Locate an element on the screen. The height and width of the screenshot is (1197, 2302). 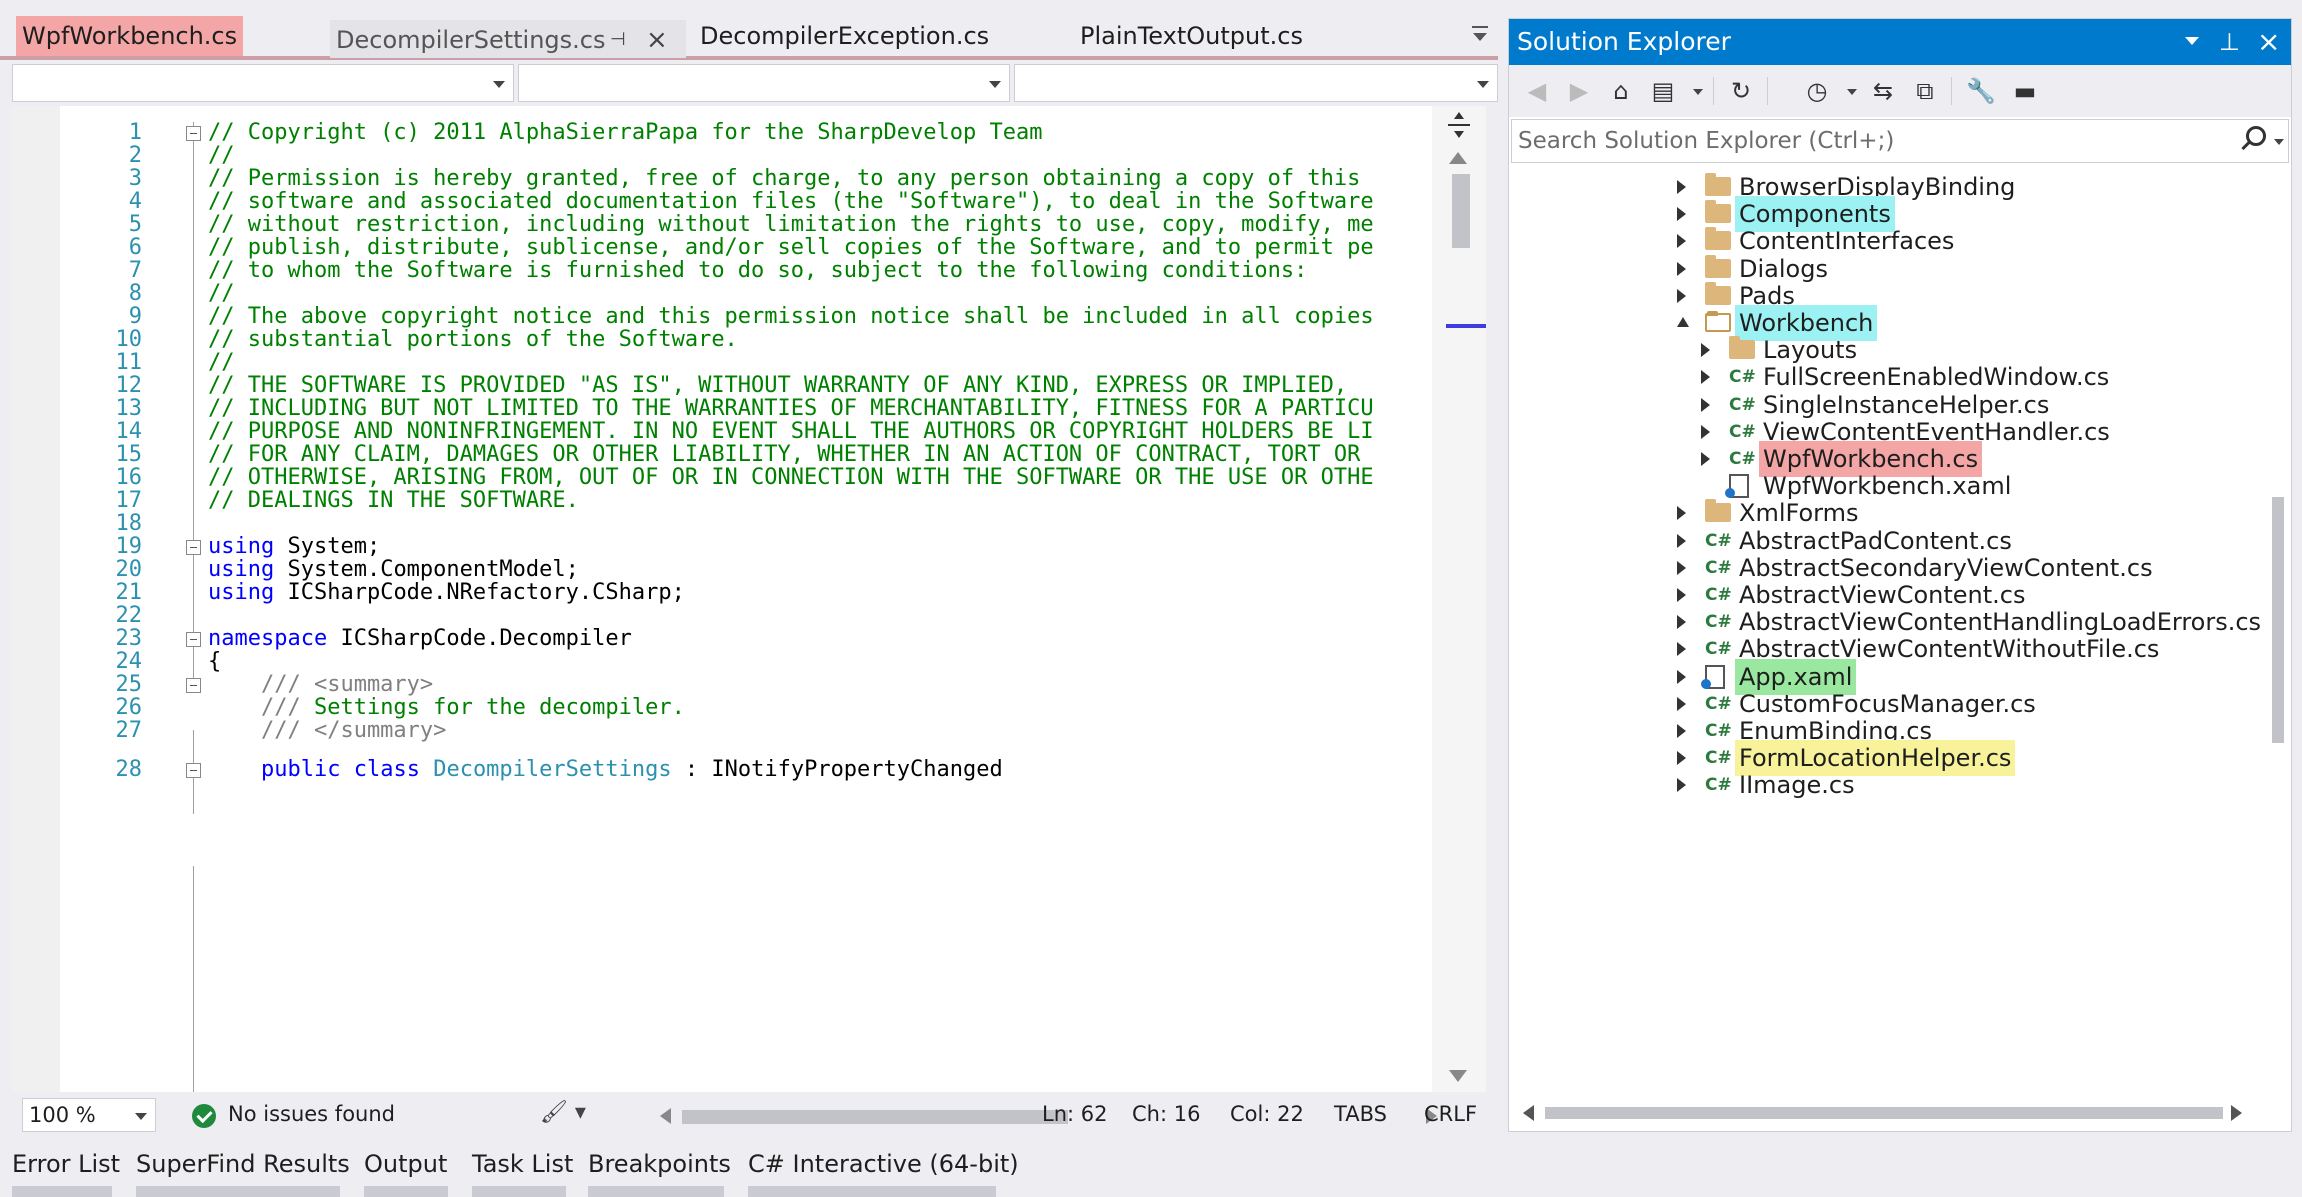
pending-changes-filter-icon: ↻ is located at coordinates (1741, 91).